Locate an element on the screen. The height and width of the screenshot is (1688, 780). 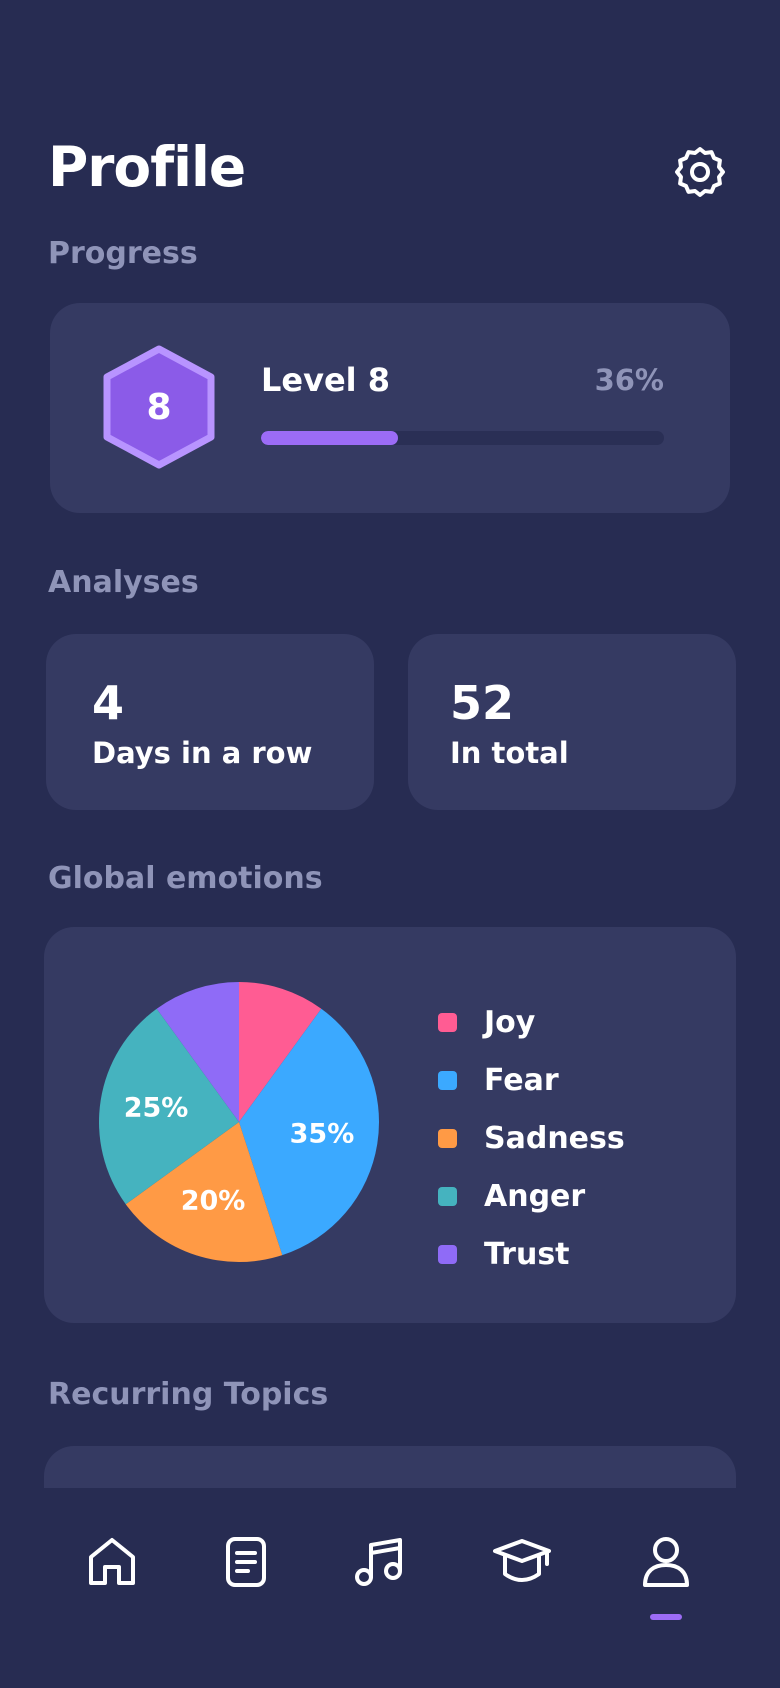
legend-item-anger: Anger is located at coordinates (531, 1196).